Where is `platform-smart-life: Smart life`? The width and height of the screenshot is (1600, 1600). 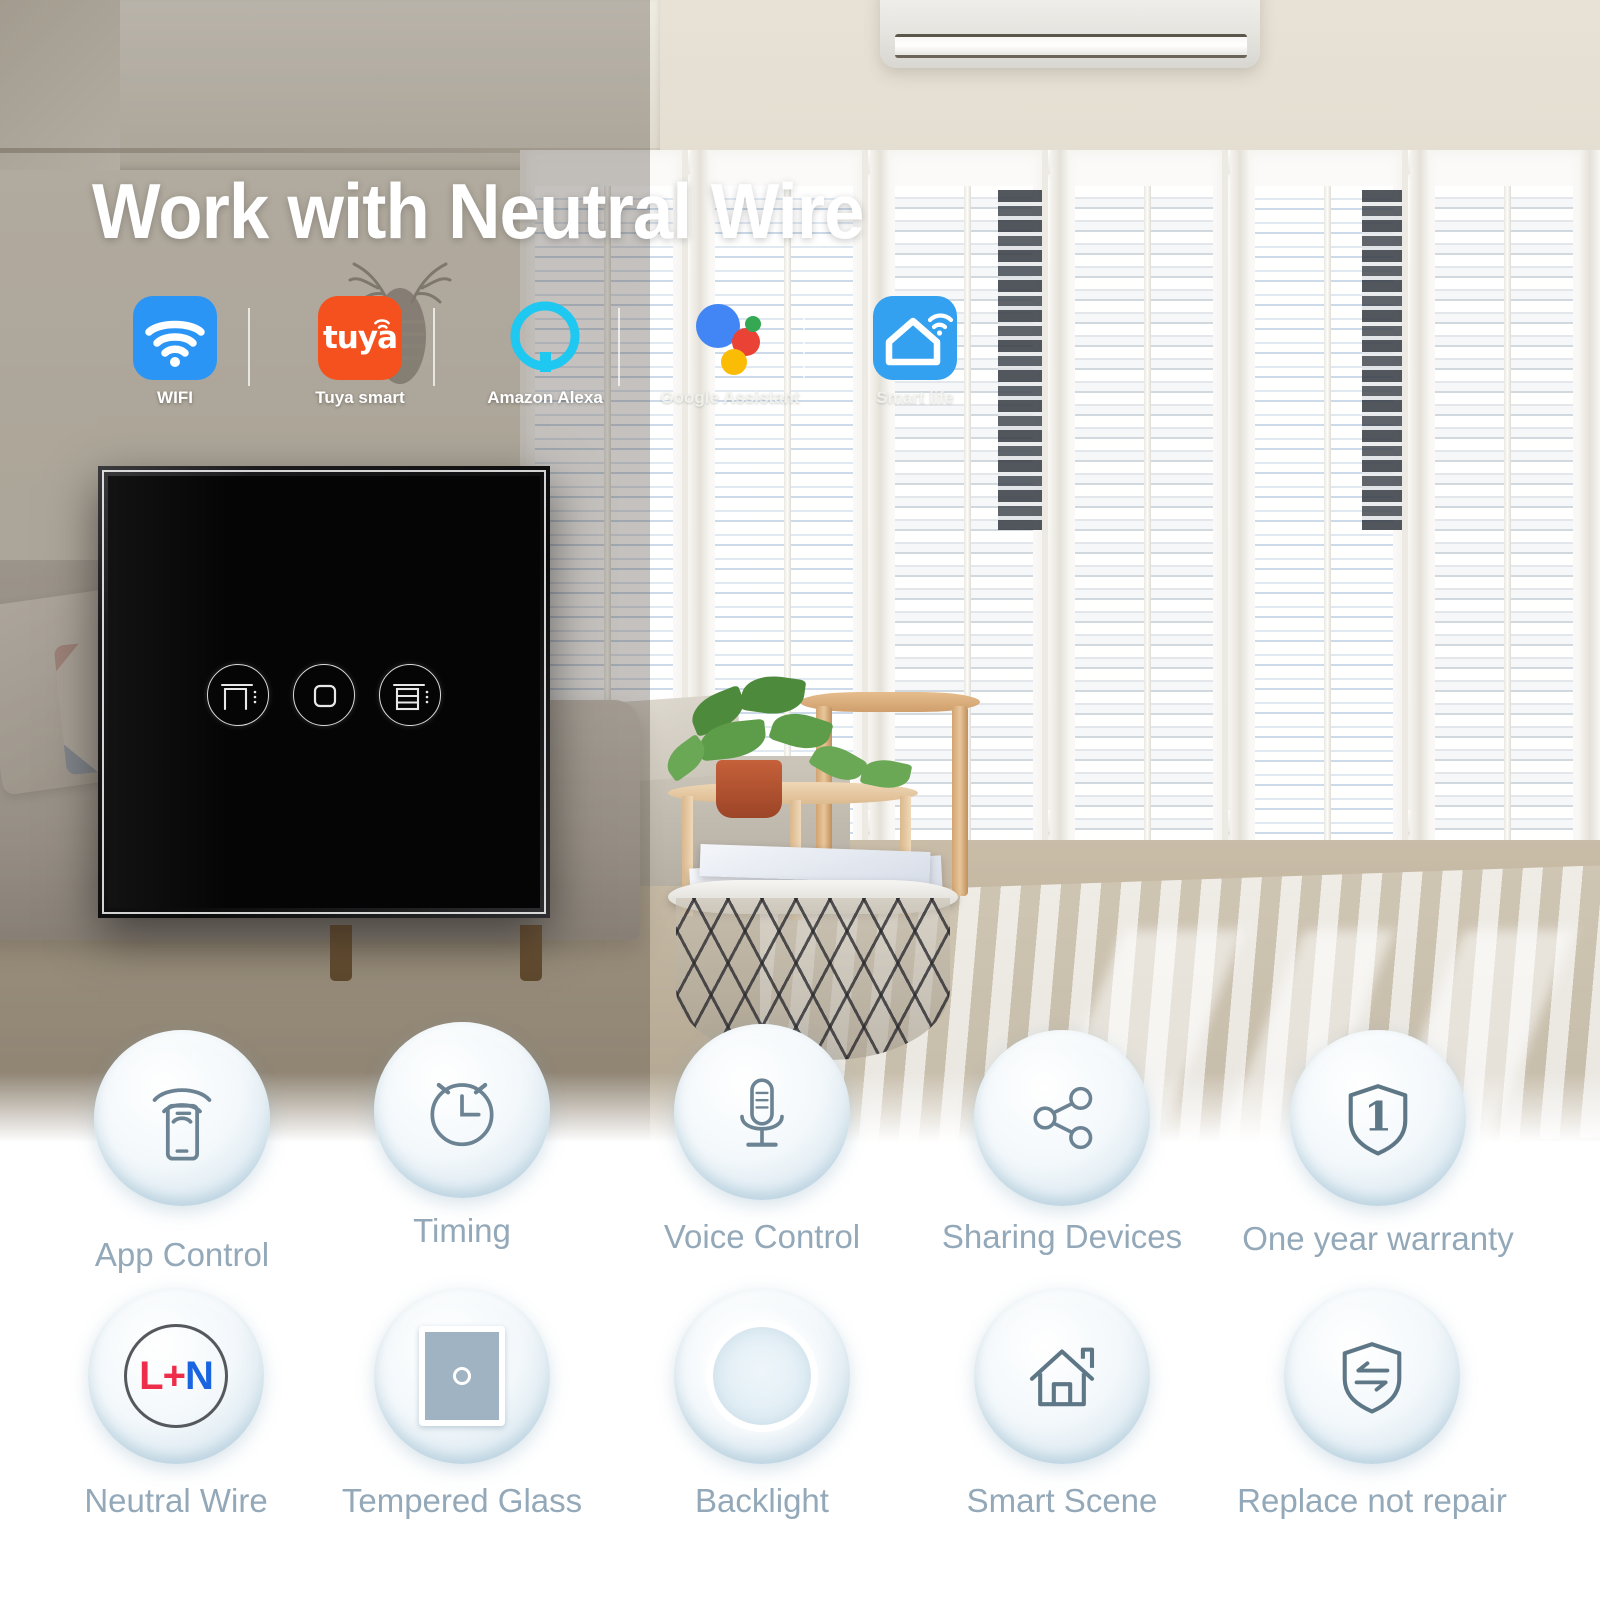 platform-smart-life: Smart life is located at coordinates (915, 352).